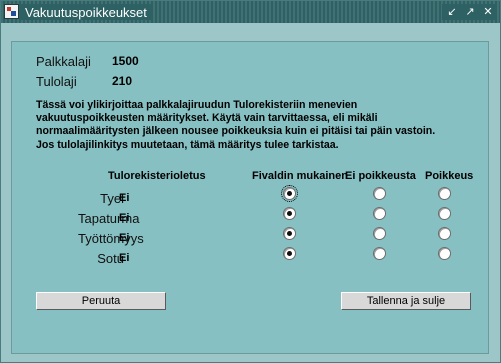 This screenshot has width=501, height=363. Describe the element at coordinates (379, 253) in the screenshot. I see `radio-sotu-no-exception` at that location.